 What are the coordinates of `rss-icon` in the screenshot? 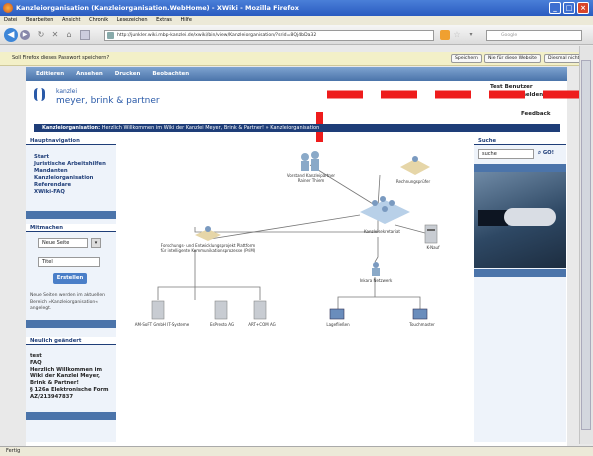 It's located at (445, 35).